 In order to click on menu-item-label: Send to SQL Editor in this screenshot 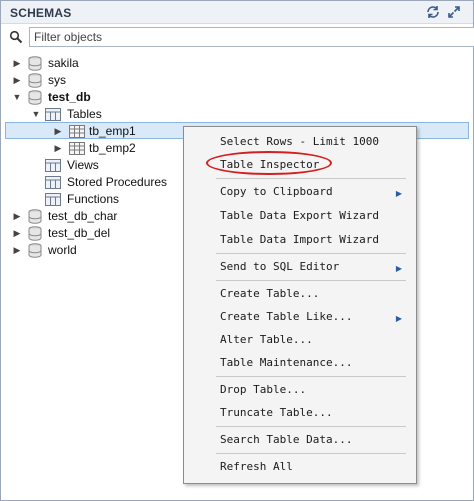, I will do `click(280, 266)`.